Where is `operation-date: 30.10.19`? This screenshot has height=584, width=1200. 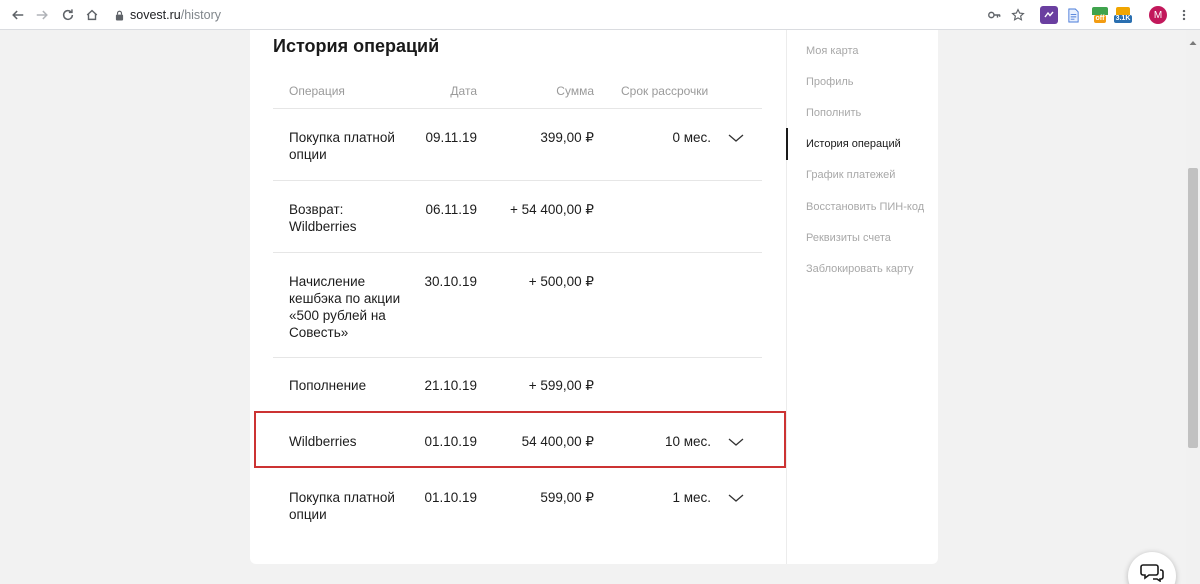
operation-date: 30.10.19 is located at coordinates (450, 281).